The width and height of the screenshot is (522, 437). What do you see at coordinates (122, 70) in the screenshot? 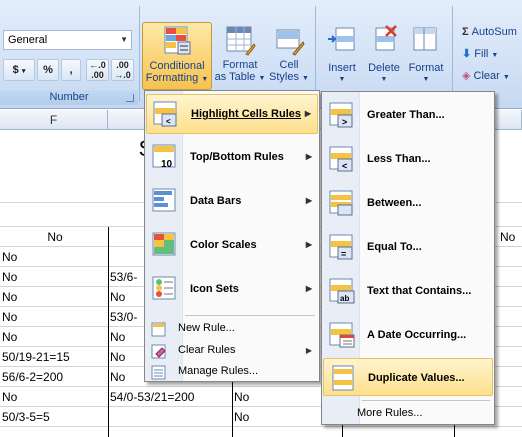
I see `decrease-decimal-button: .00 →.0` at bounding box center [122, 70].